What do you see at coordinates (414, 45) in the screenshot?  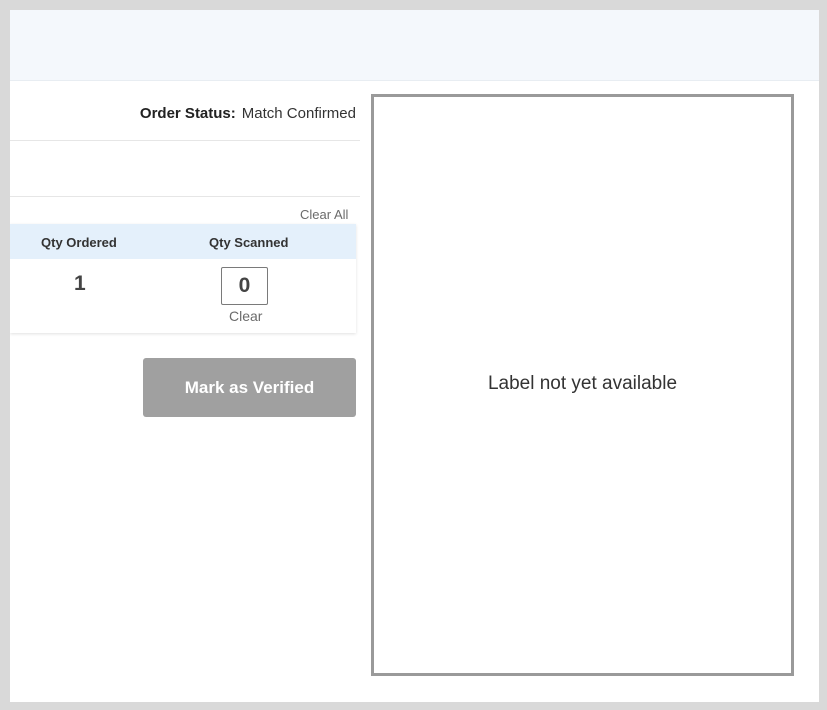 I see `header-band` at bounding box center [414, 45].